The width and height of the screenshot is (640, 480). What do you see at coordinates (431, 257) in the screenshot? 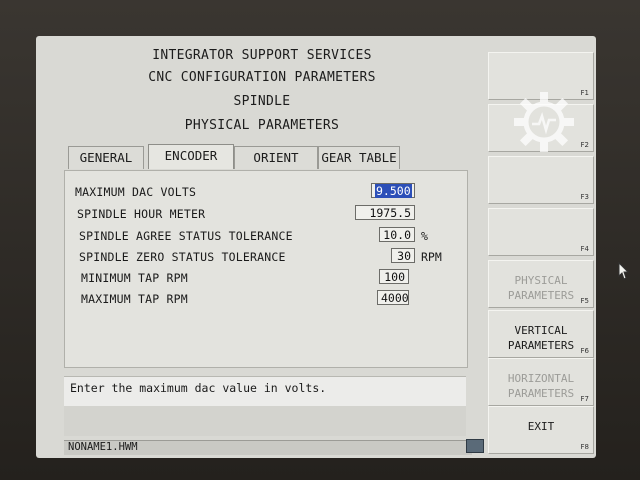
I see `zero-tolerance-unit: RPM` at bounding box center [431, 257].